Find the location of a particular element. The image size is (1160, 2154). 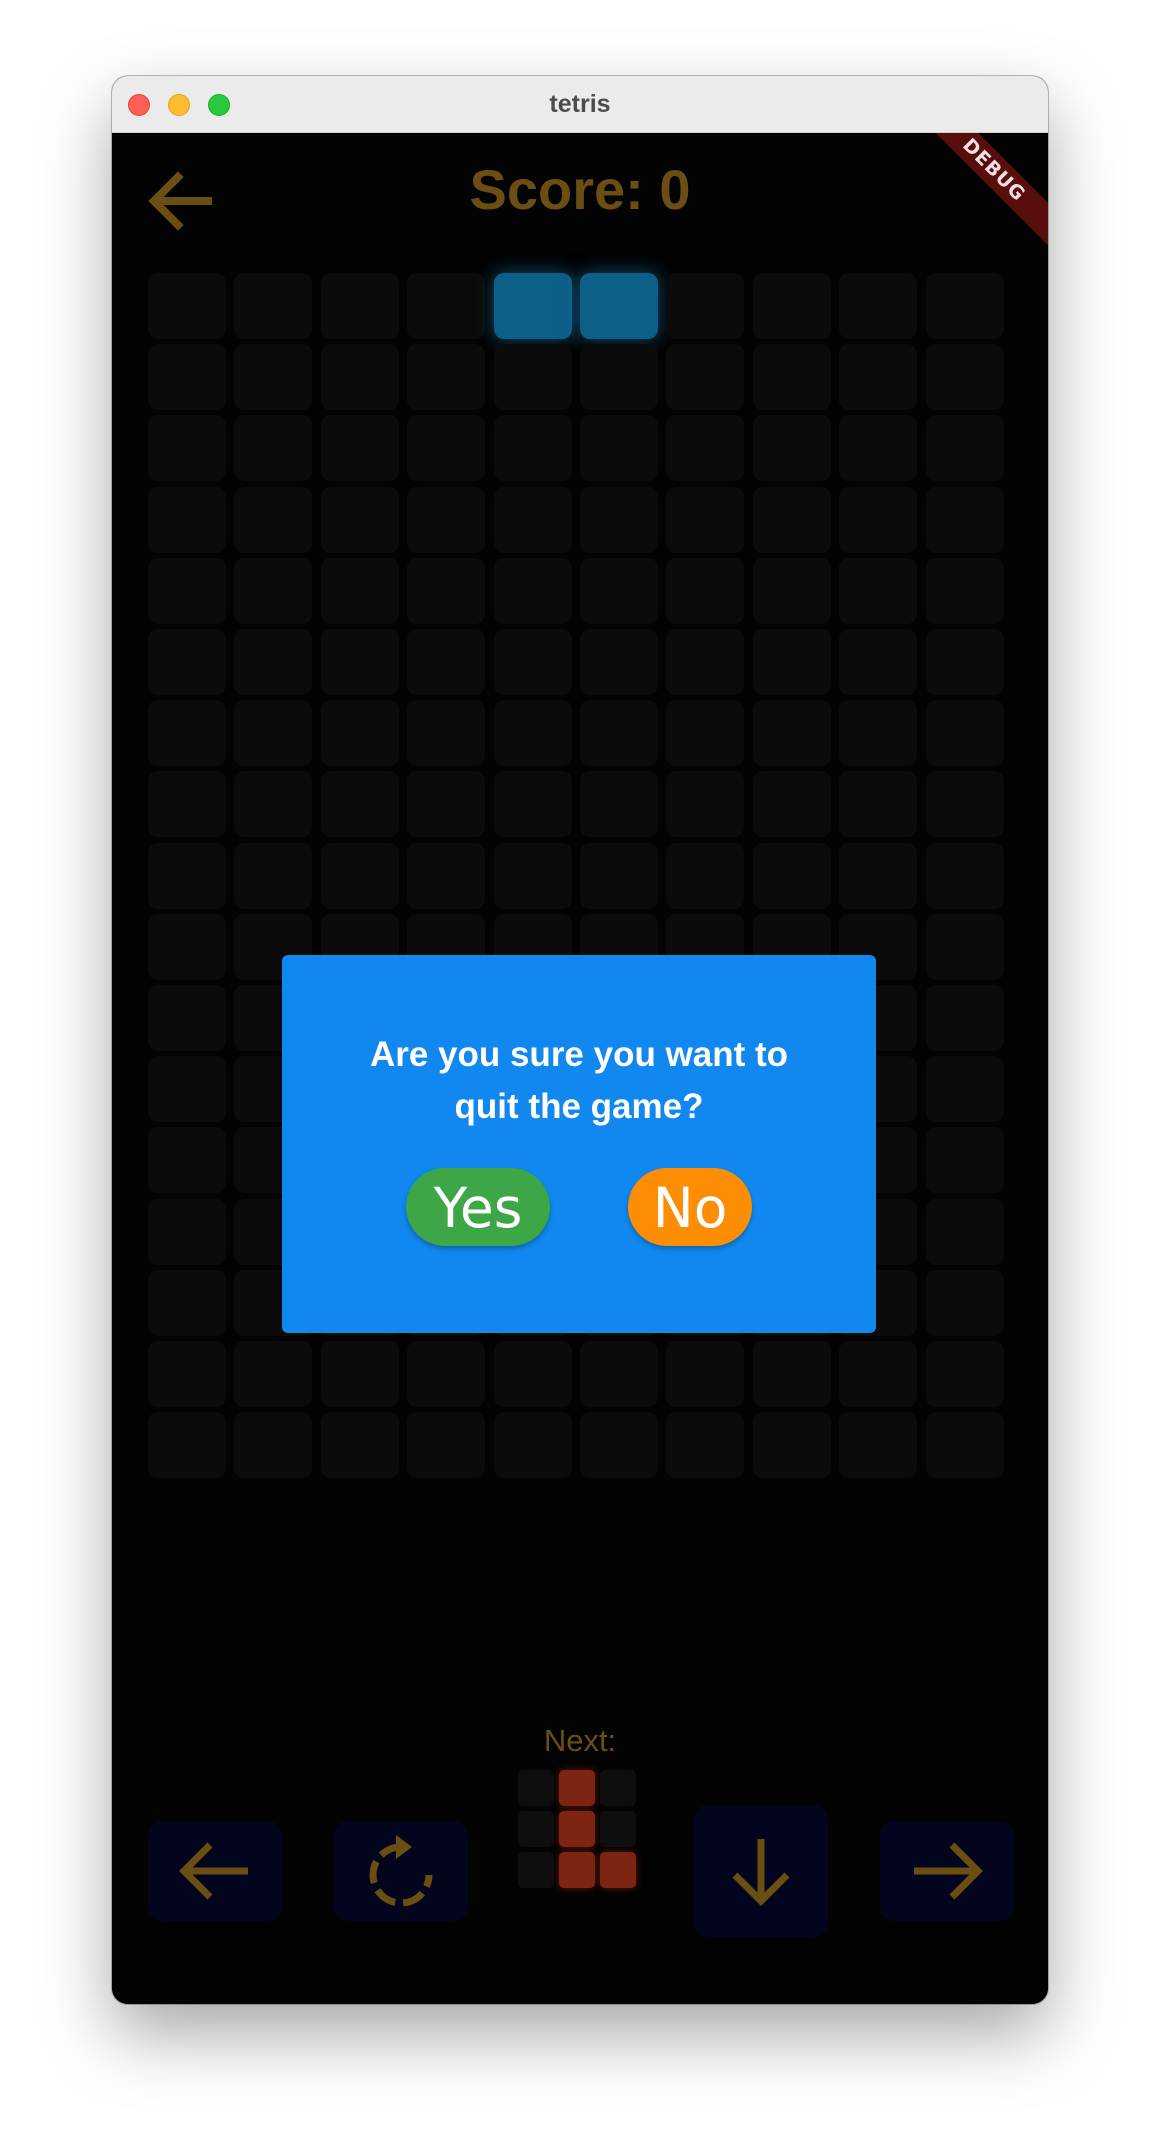

move-left-button is located at coordinates (215, 1871).